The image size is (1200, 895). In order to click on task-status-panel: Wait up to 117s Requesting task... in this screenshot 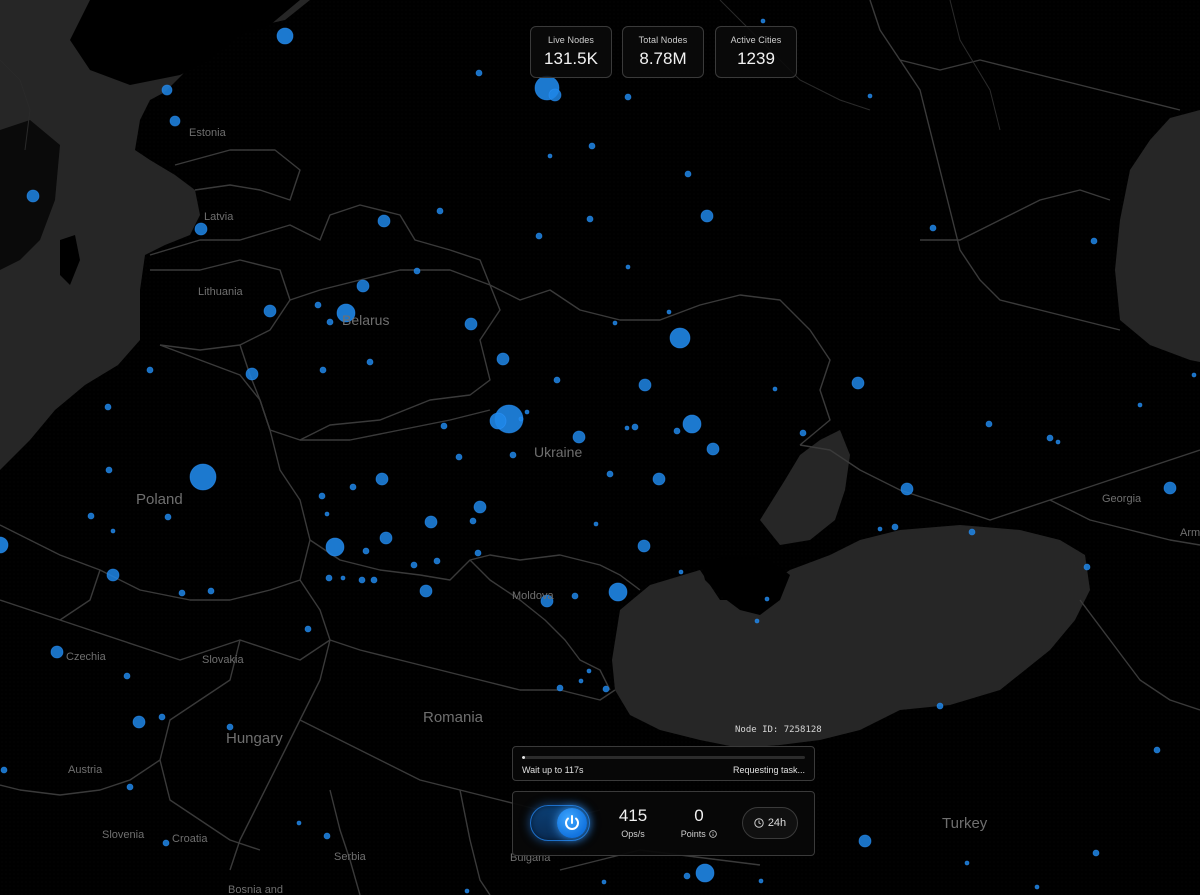, I will do `click(663, 763)`.